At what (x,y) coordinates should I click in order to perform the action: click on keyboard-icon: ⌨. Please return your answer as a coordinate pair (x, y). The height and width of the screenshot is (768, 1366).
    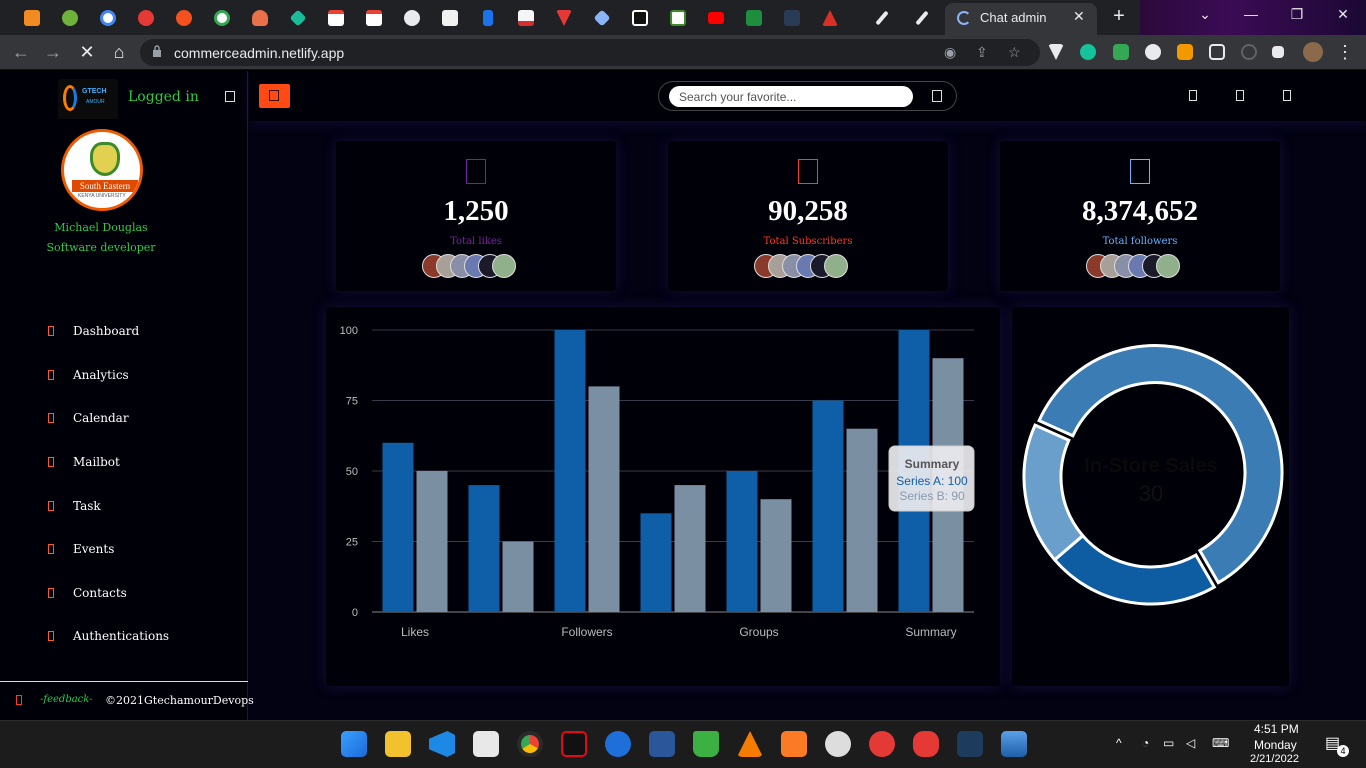
    Looking at the image, I should click on (1220, 743).